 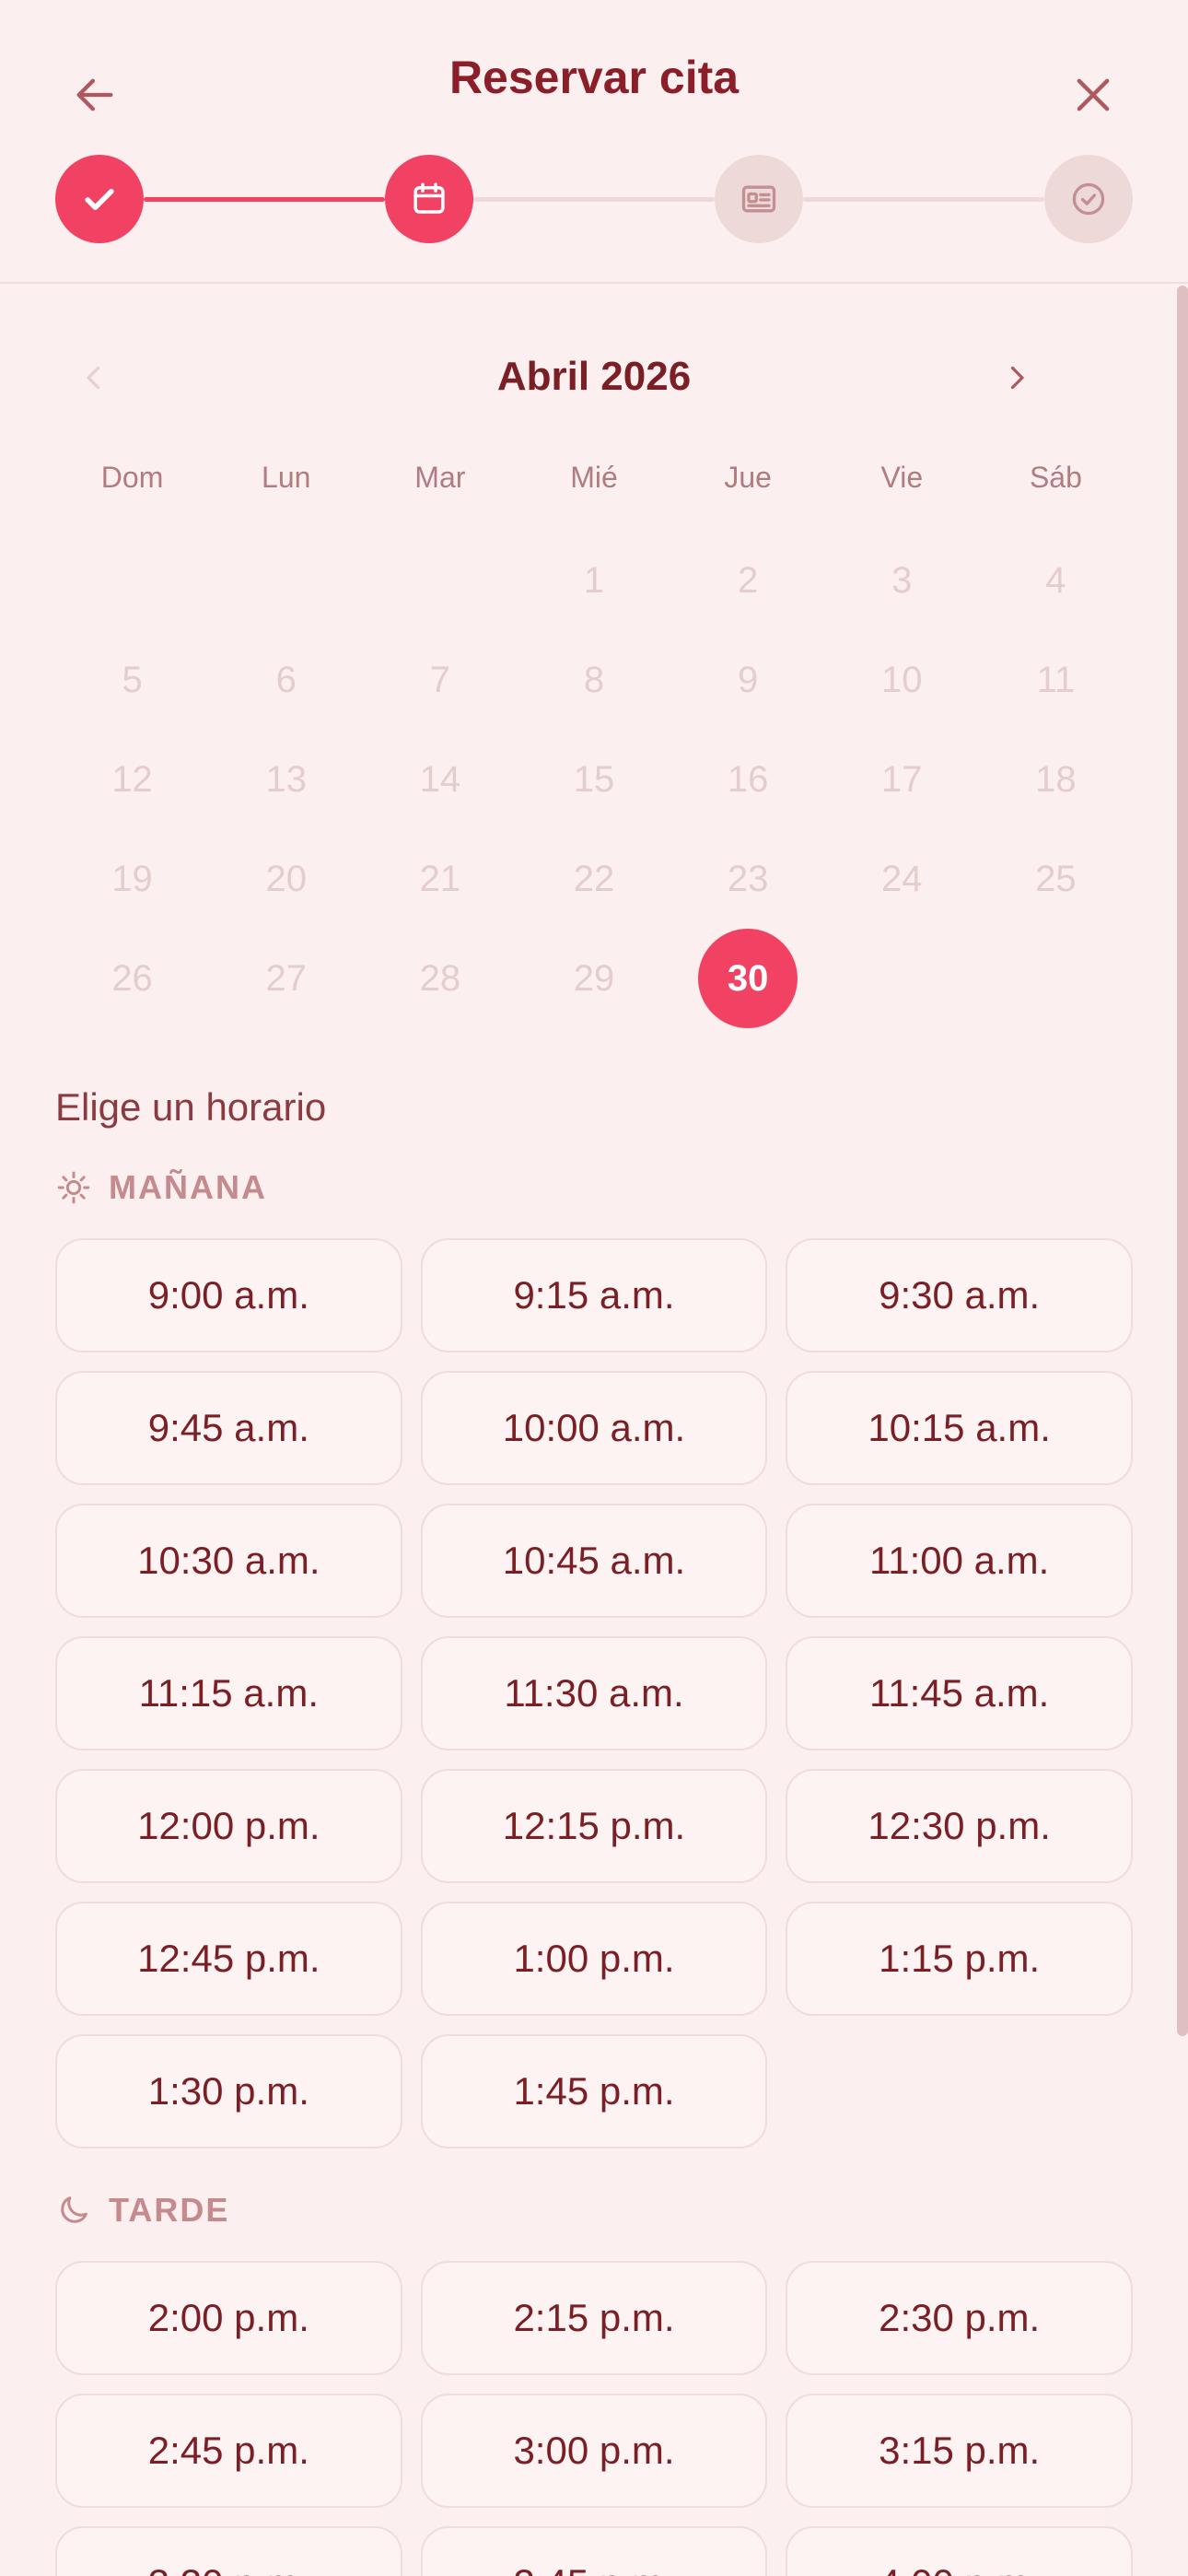 I want to click on time-slot-button: 1:45 p.m., so click(x=594, y=2091).